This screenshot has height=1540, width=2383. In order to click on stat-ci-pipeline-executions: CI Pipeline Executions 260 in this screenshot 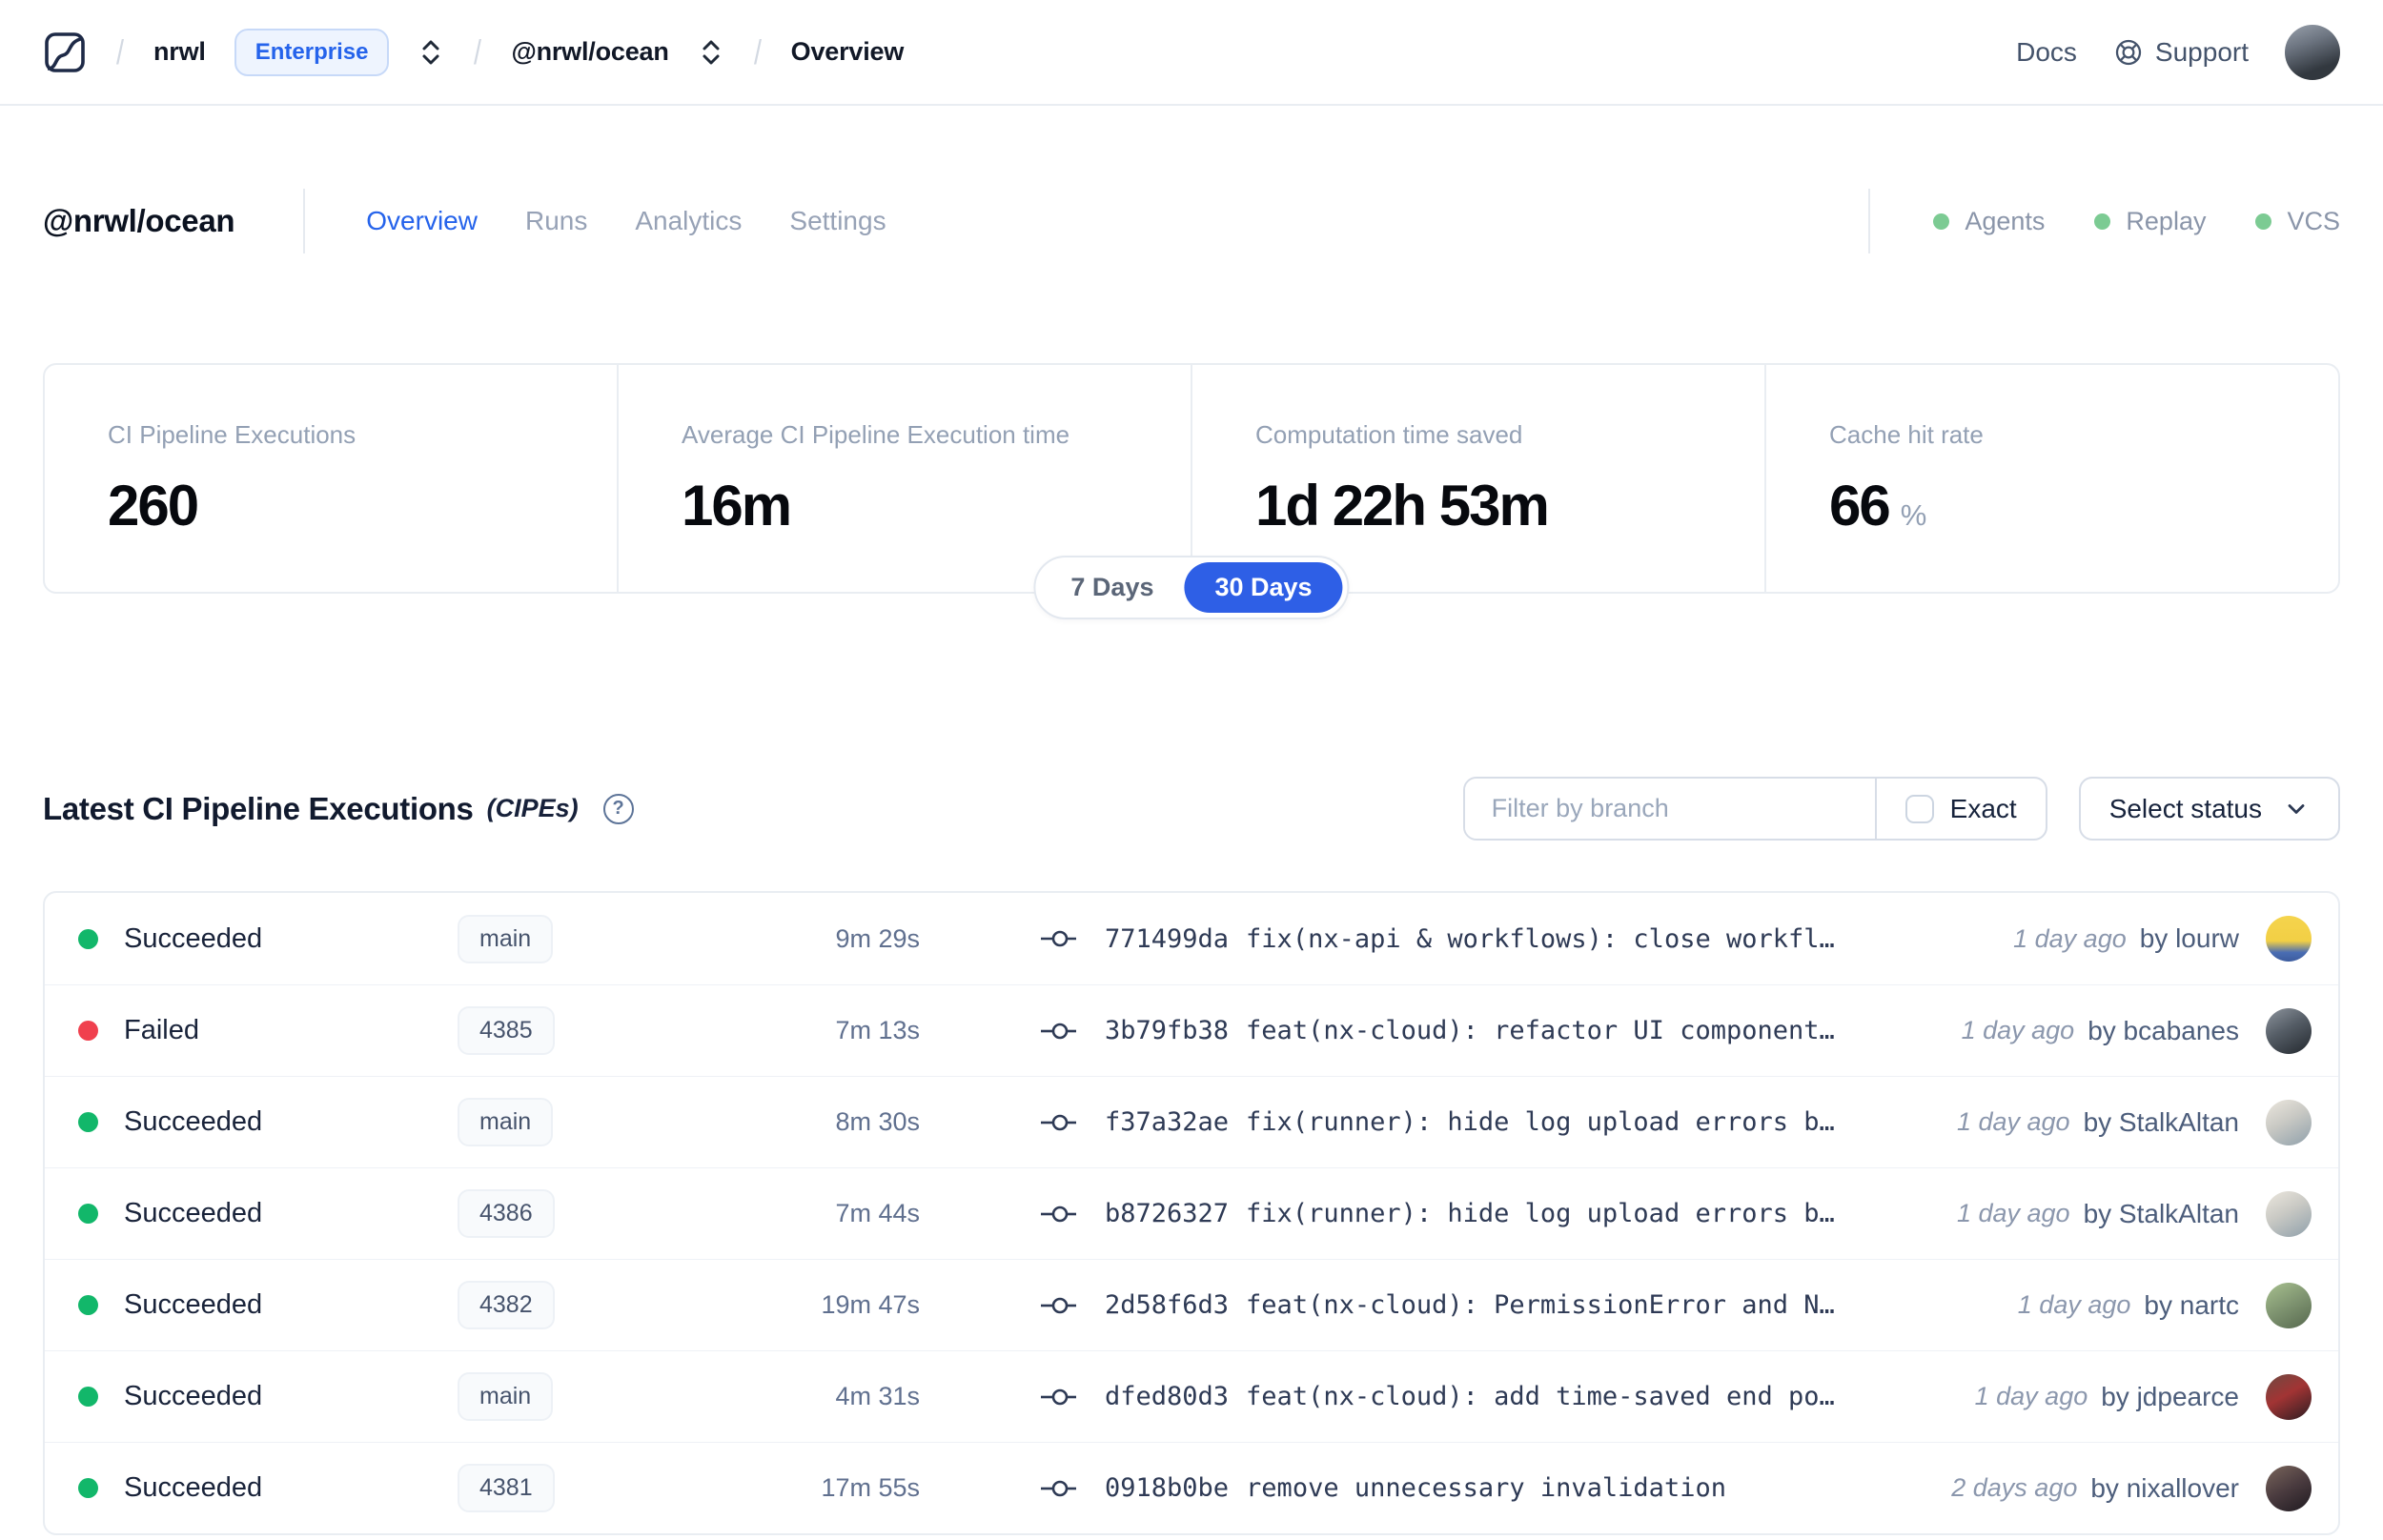, I will do `click(232, 478)`.